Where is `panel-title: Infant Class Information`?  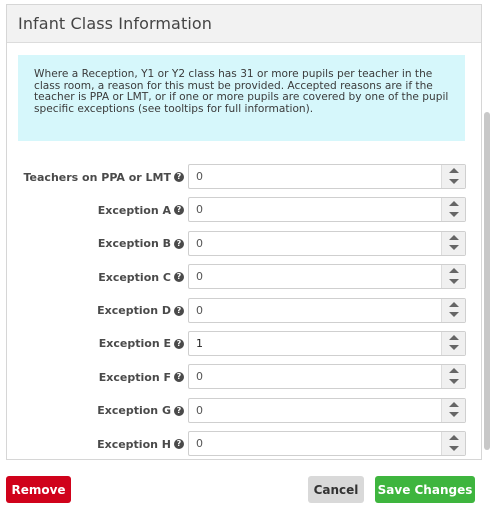
panel-title: Infant Class Information is located at coordinates (115, 23).